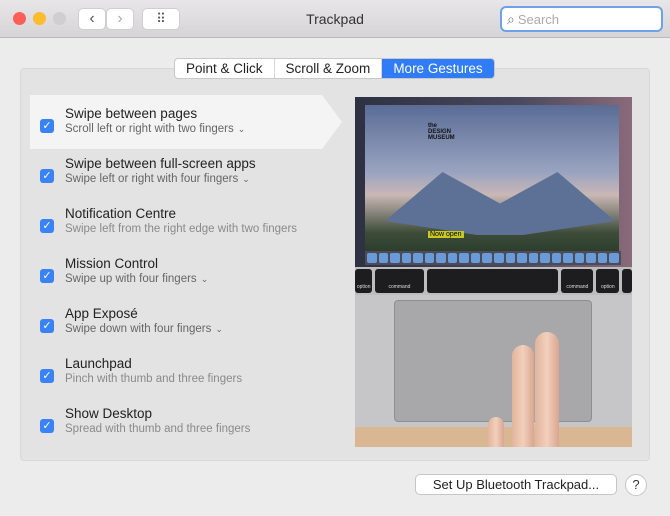  I want to click on gesture-title: App Exposé, so click(101, 313).